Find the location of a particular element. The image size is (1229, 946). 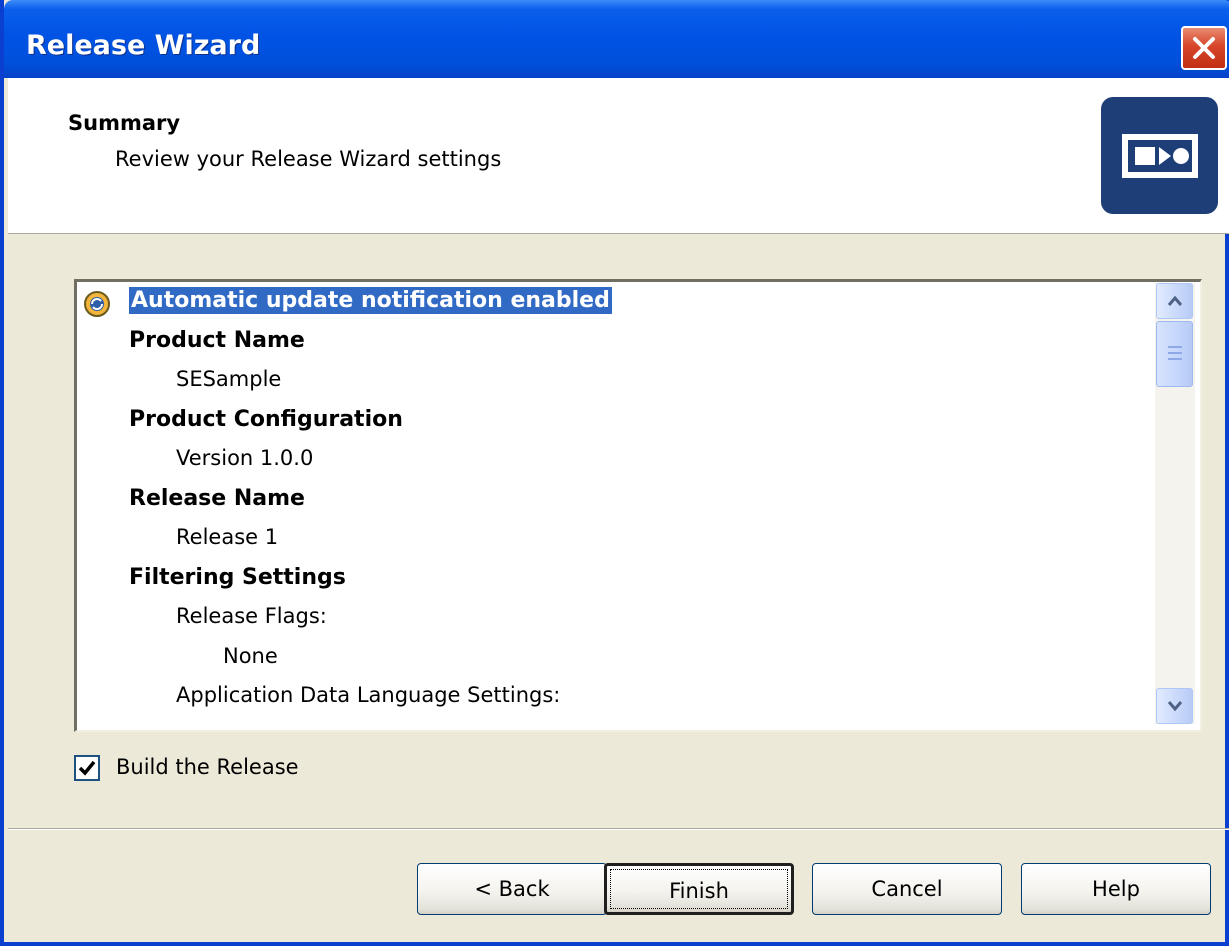

close-icon is located at coordinates (1204, 48).